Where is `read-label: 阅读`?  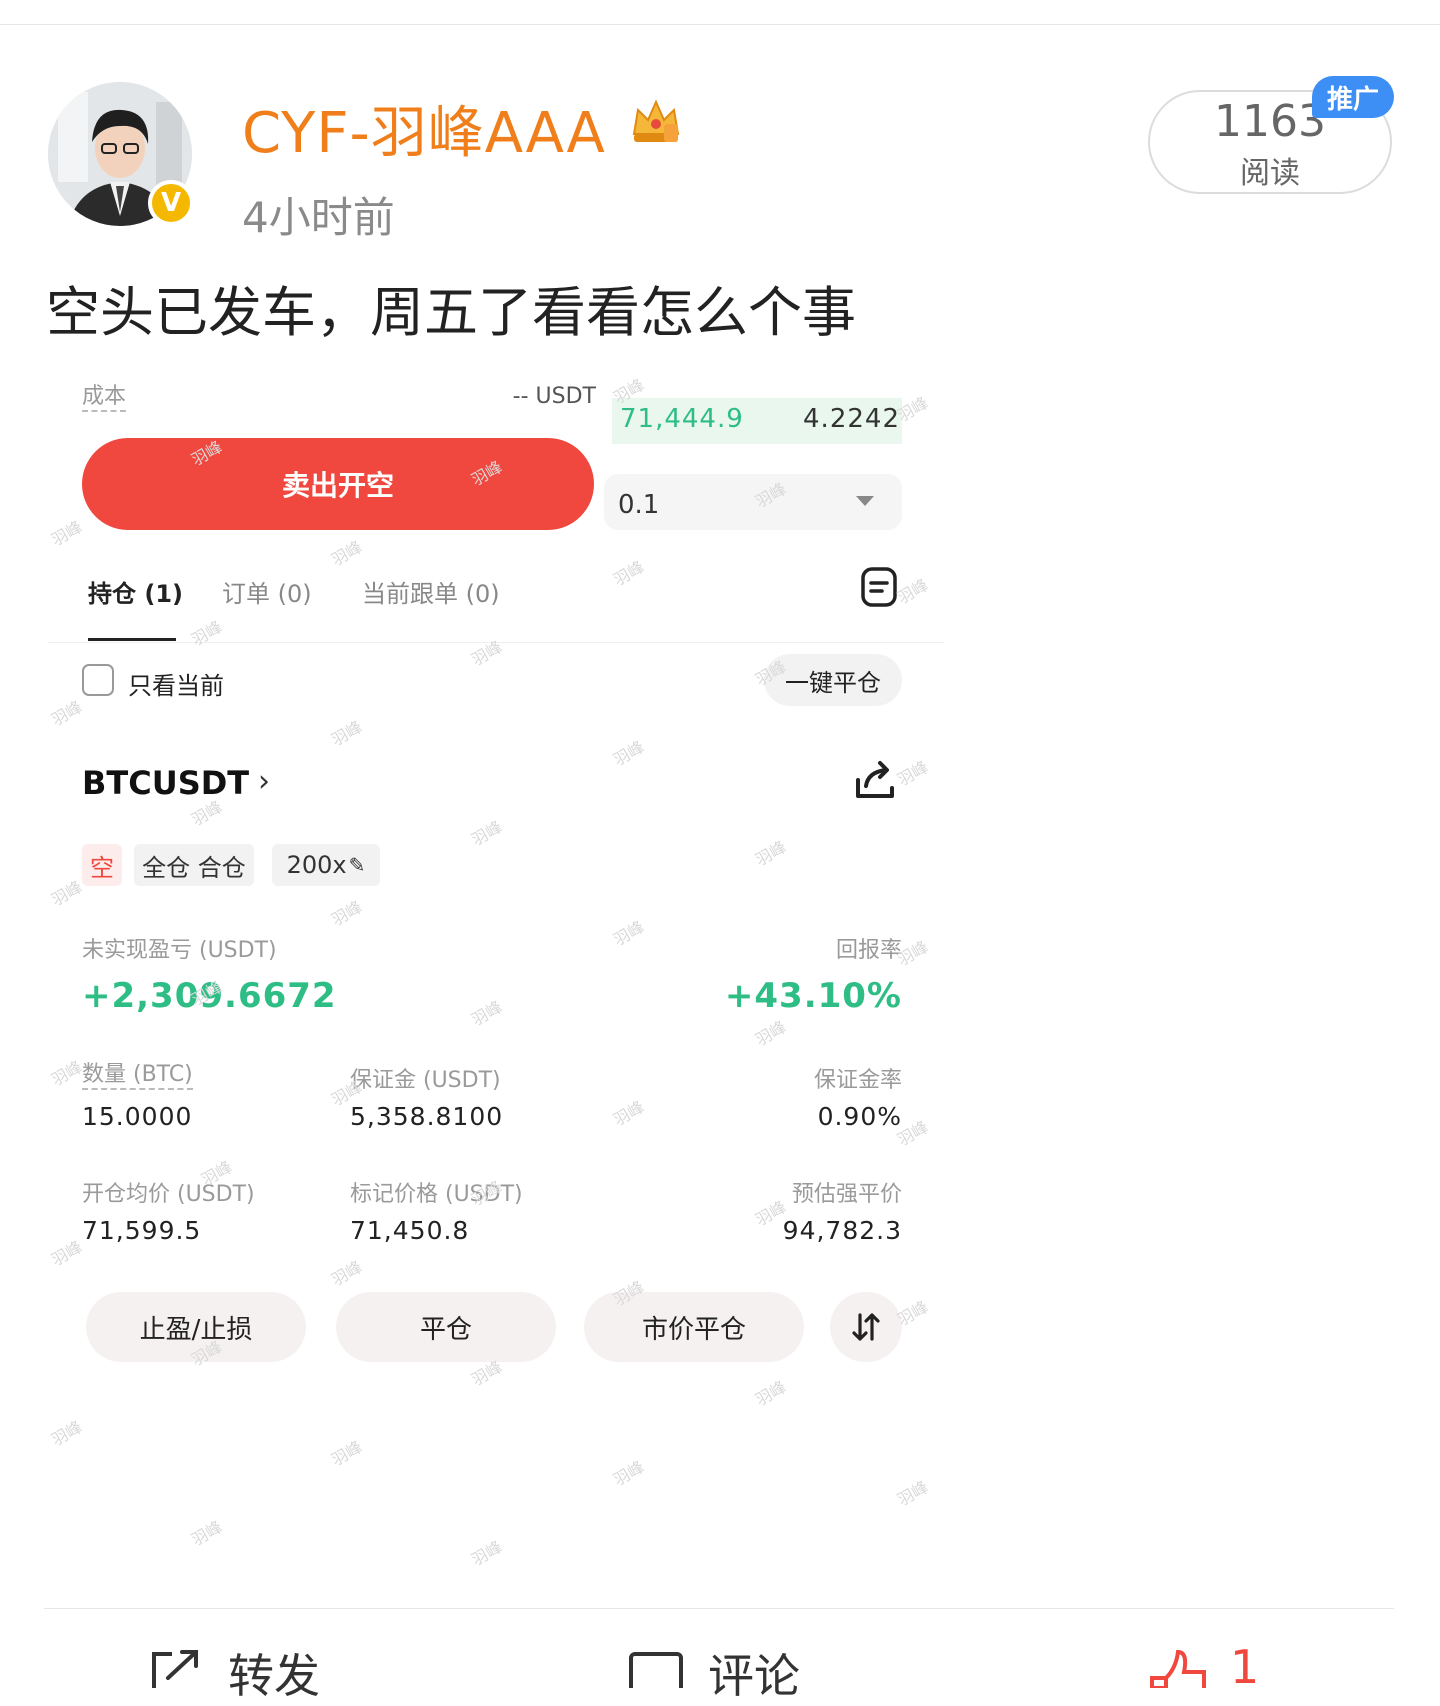
read-label: 阅读 is located at coordinates (1270, 173).